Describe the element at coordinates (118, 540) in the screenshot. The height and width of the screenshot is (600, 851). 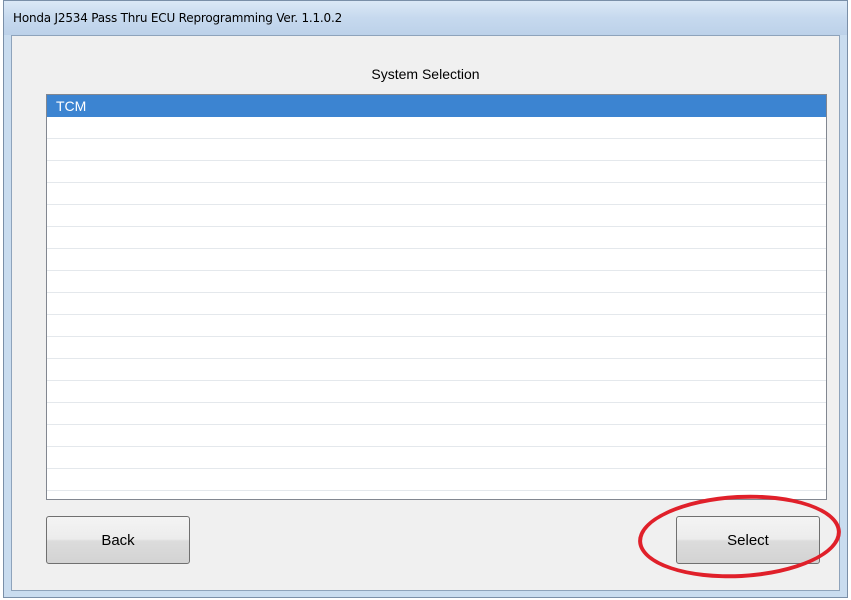
I see `back-button: Back` at that location.